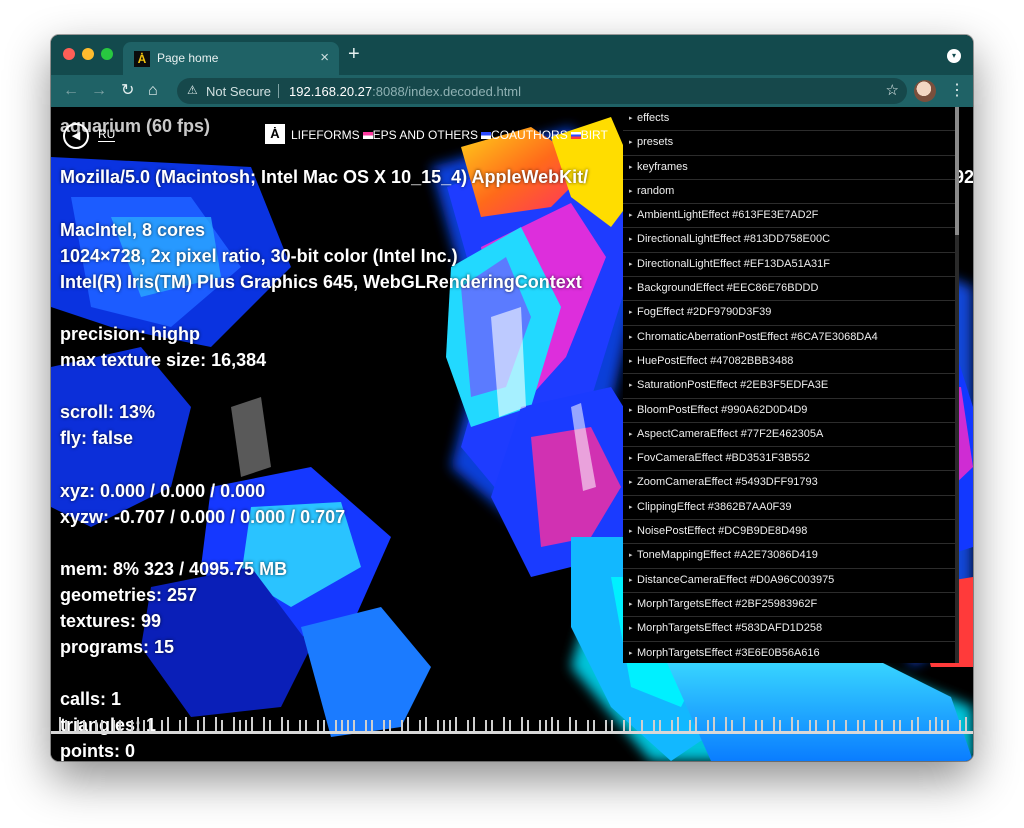 The height and width of the screenshot is (828, 1024). I want to click on controls-folder-label: DirectionalLightEffect #EF13DA51A31F, so click(734, 263).